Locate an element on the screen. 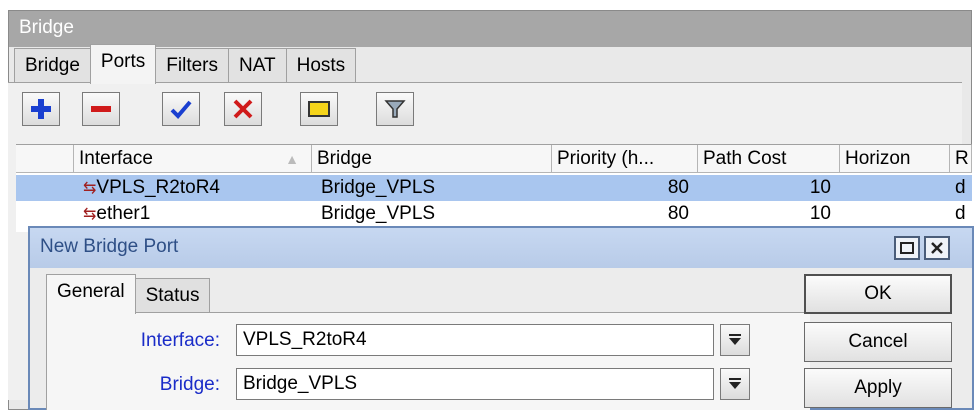 This screenshot has height=410, width=974. interface-field: VPLS_R2toR4 is located at coordinates (475, 340).